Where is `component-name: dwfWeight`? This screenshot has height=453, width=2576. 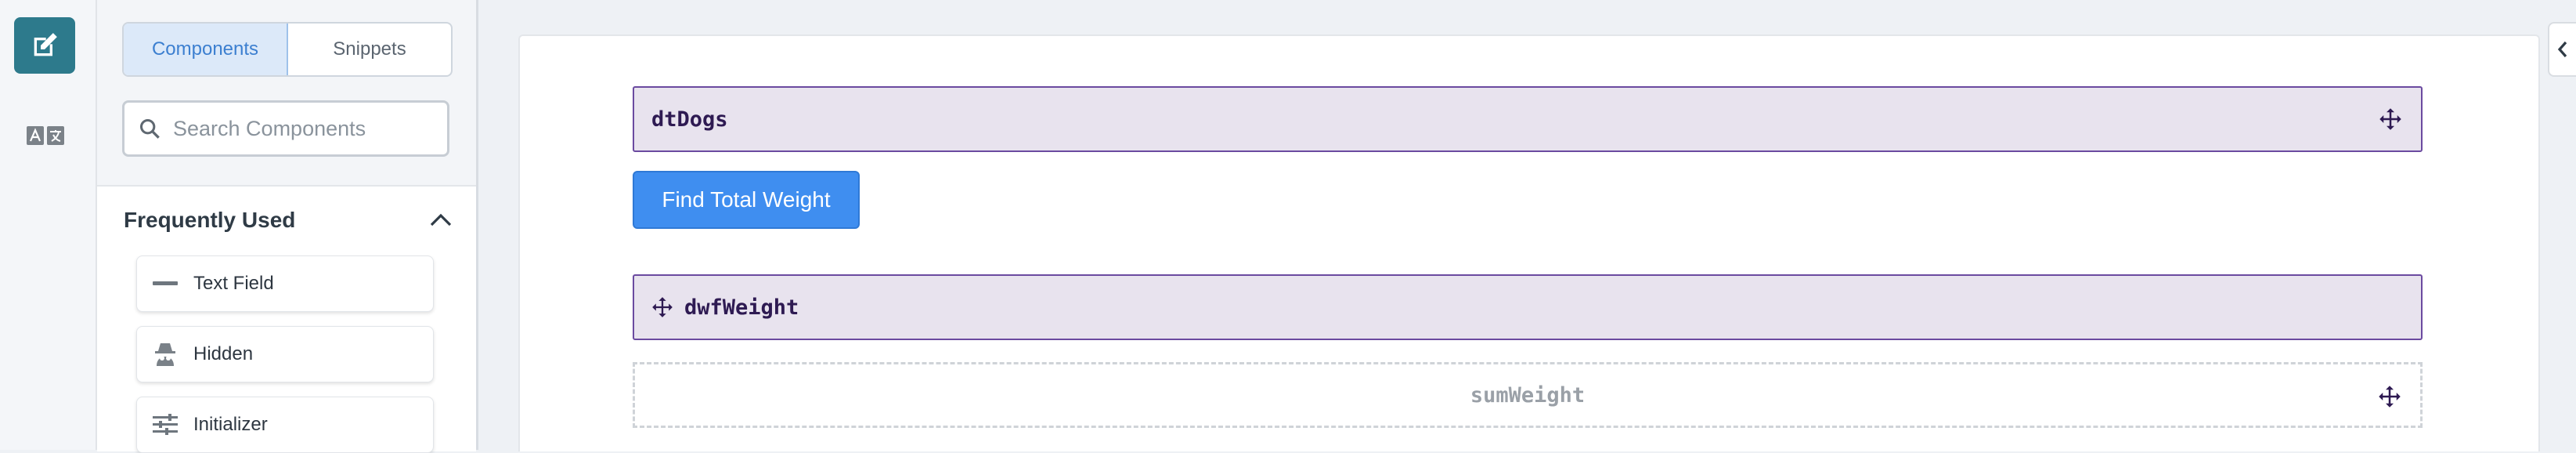
component-name: dwfWeight is located at coordinates (741, 307).